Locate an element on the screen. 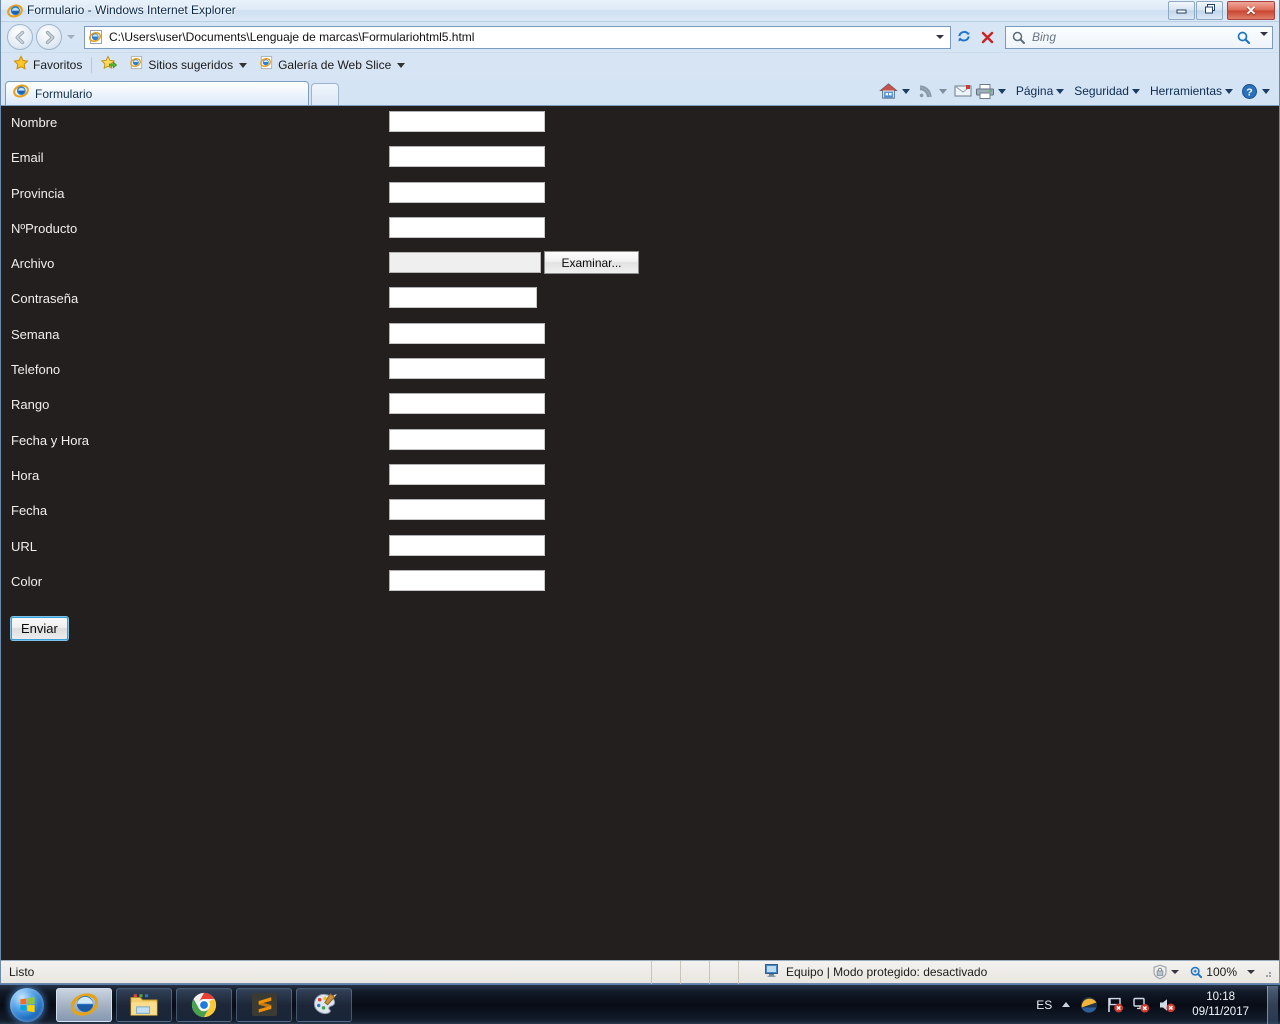 The height and width of the screenshot is (1024, 1280). input-contrasena is located at coordinates (463, 298).